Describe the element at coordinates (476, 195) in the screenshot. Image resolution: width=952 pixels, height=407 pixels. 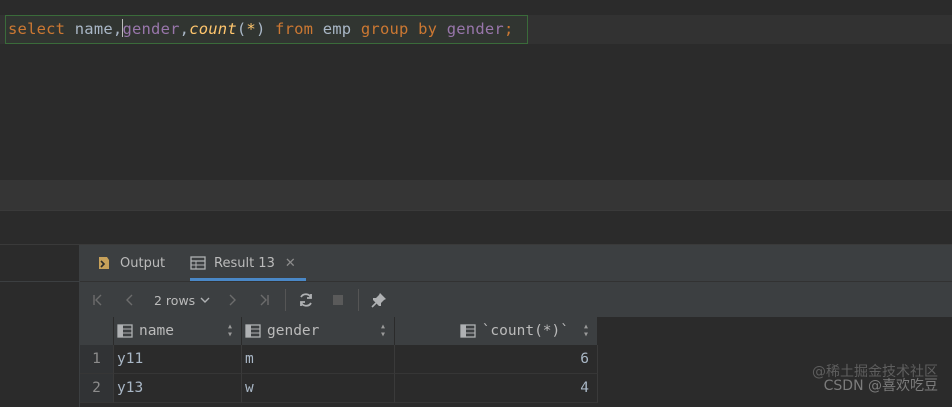
I see `editor-scroll-area` at that location.